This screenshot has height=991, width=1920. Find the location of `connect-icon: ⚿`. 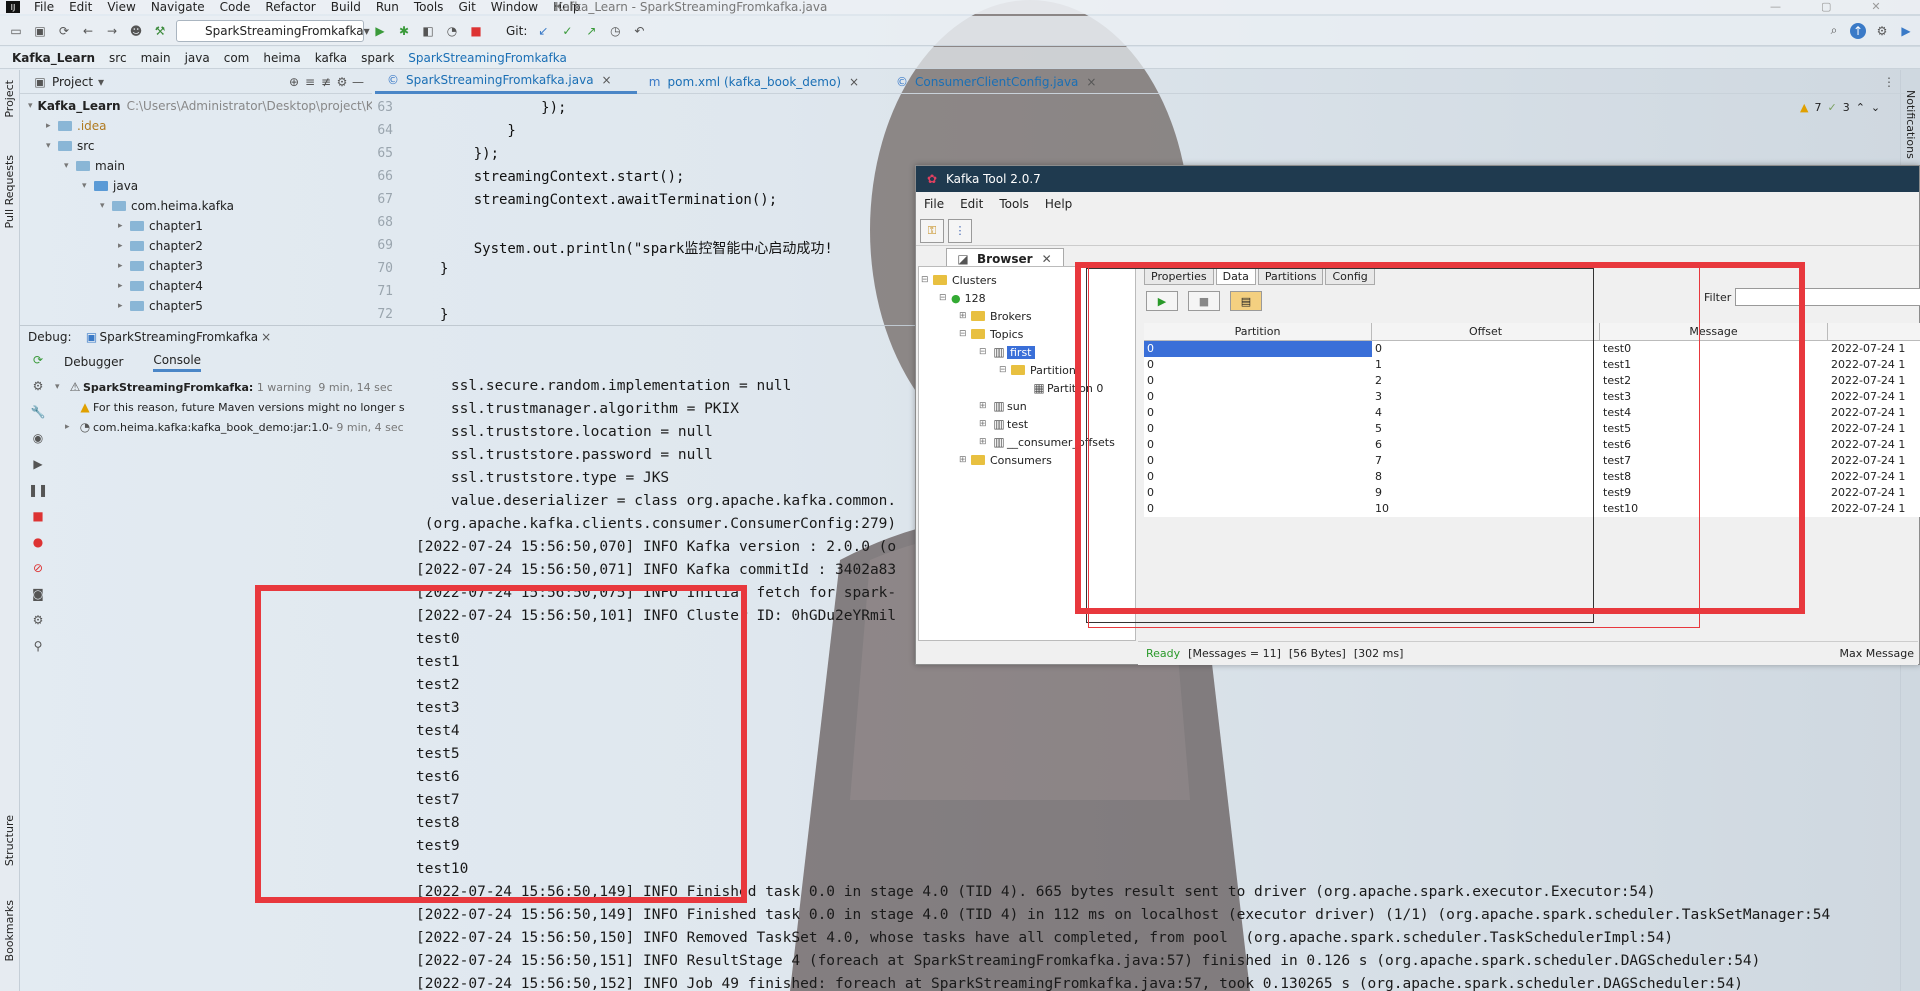

connect-icon: ⚿ is located at coordinates (932, 230).